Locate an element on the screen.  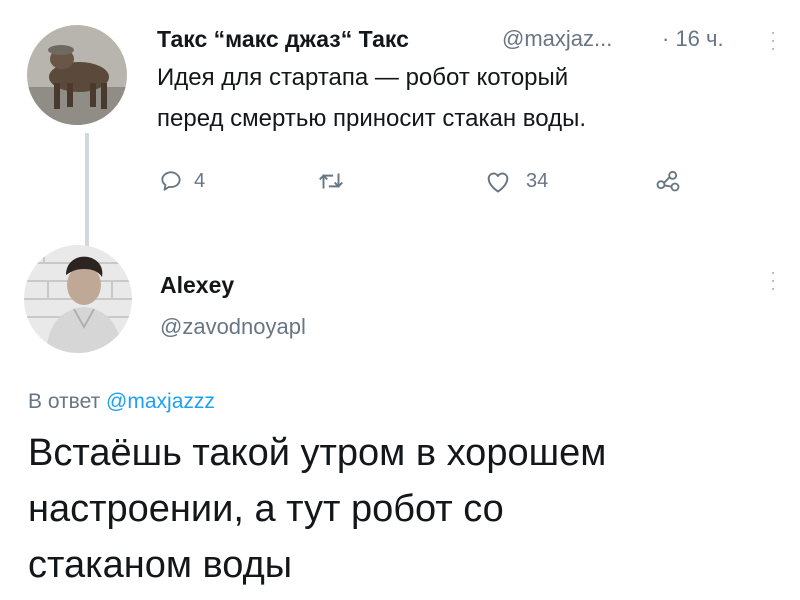
retweet-button is located at coordinates (335, 181).